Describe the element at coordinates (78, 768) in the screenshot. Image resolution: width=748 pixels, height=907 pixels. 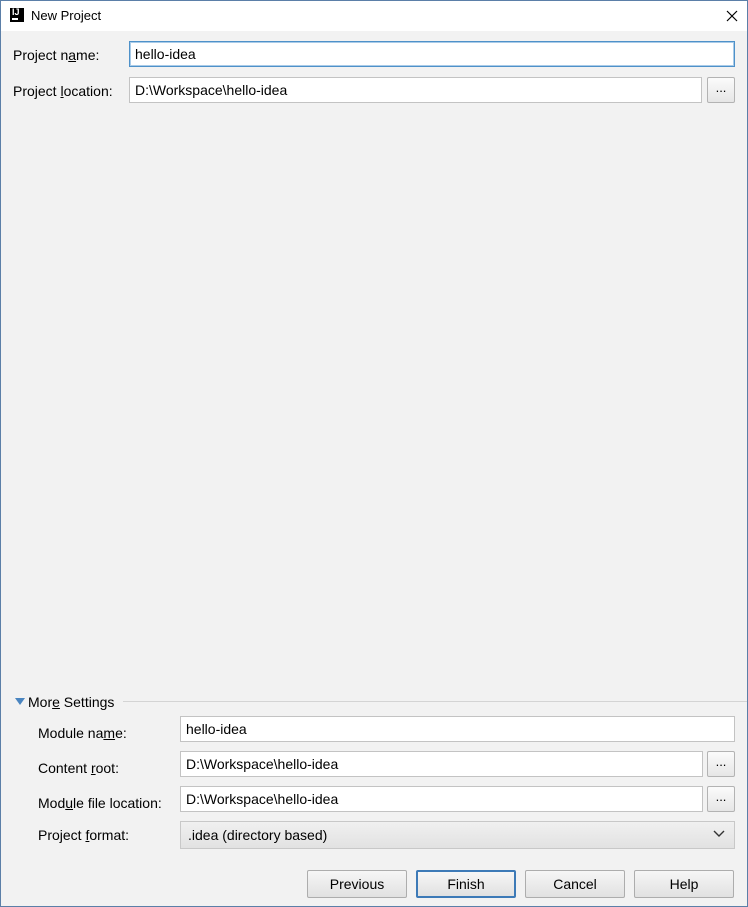
I see `content-root-label: Content root:` at that location.